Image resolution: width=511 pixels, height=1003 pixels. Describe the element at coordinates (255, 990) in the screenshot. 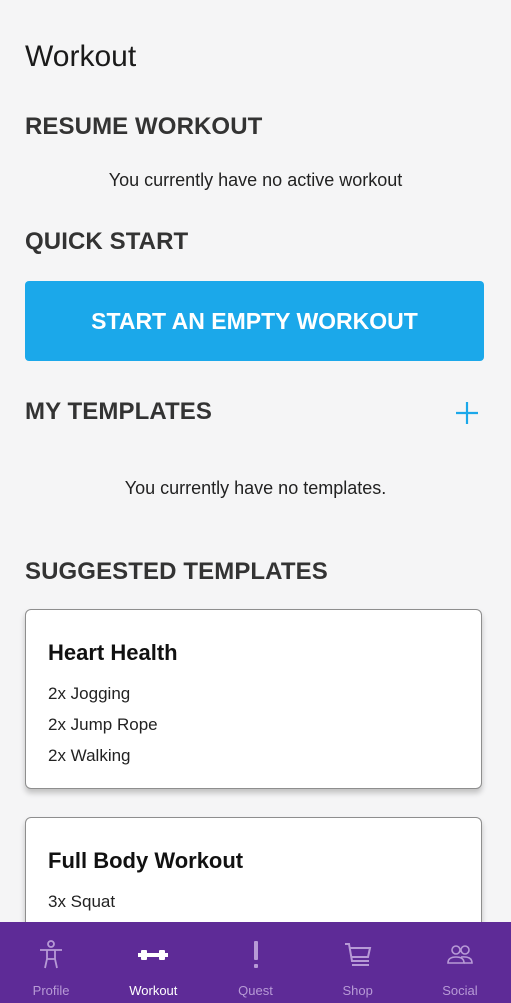

I see `nav-label-quest: Quest` at that location.